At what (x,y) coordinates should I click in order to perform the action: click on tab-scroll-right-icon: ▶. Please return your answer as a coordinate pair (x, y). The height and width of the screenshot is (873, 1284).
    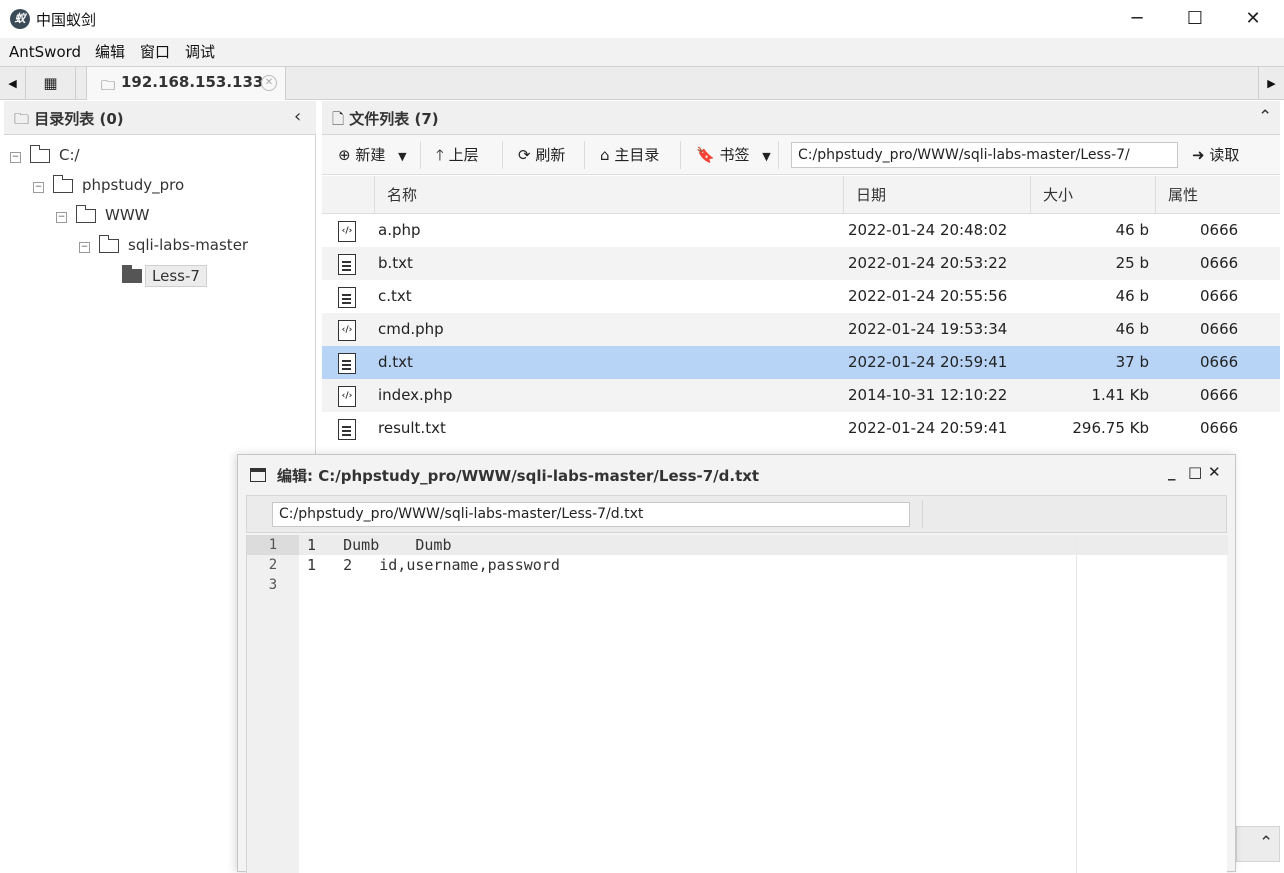
    Looking at the image, I should click on (1271, 83).